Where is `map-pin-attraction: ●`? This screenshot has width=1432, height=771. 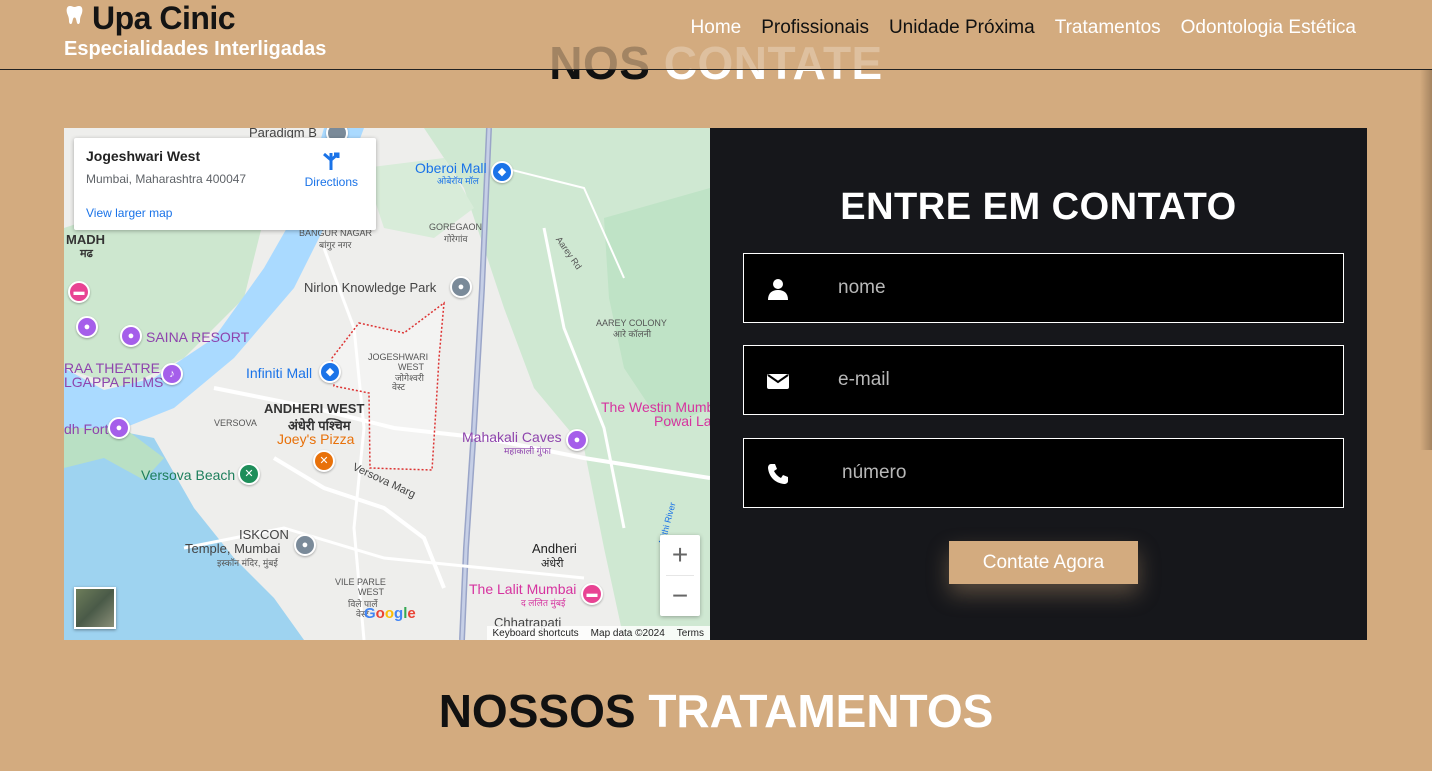
map-pin-attraction: ● is located at coordinates (87, 327).